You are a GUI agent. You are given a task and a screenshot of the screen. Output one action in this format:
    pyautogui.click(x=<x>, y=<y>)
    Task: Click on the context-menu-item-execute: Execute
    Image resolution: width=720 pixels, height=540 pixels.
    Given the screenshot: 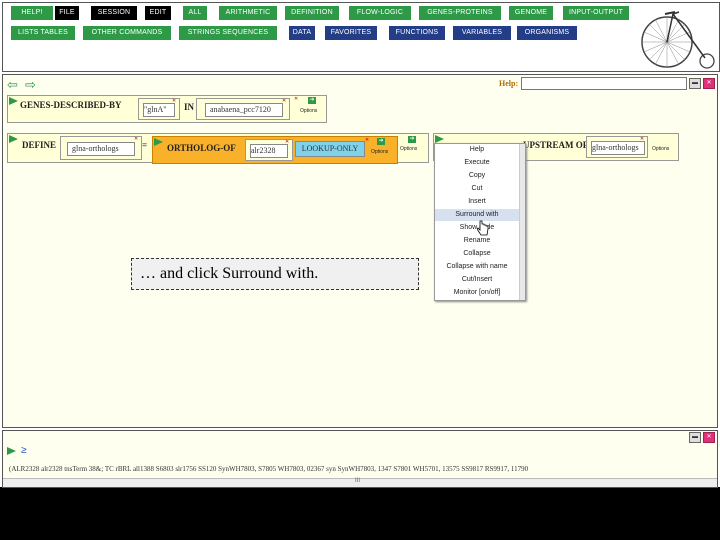 What is the action you would take?
    pyautogui.click(x=477, y=163)
    